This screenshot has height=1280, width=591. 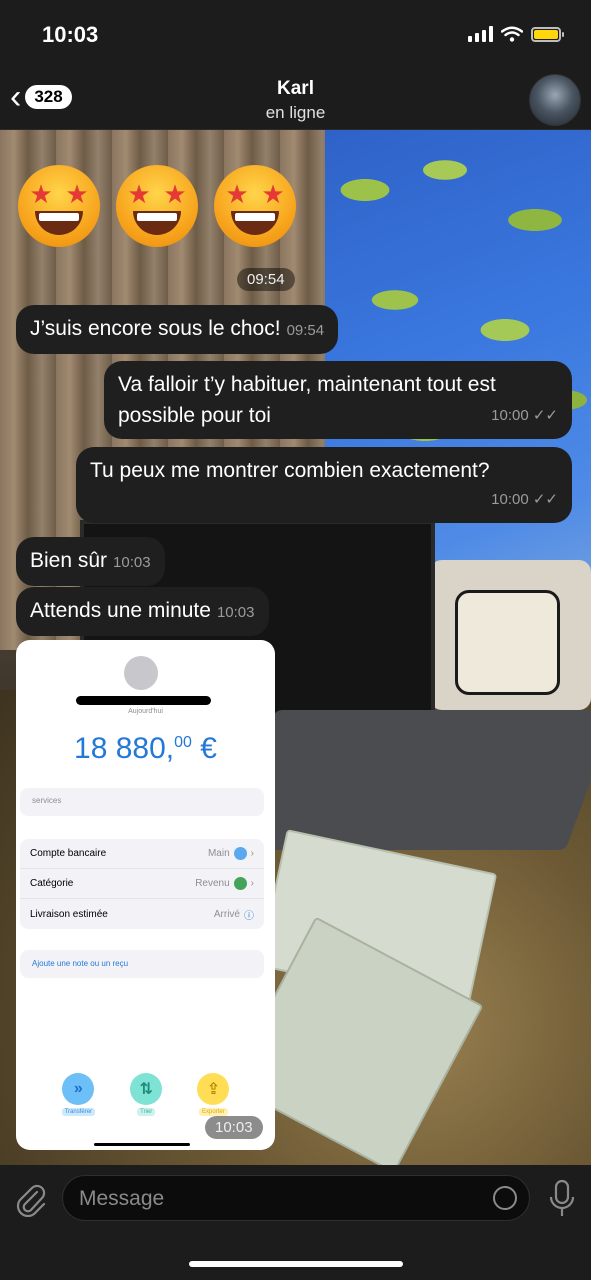 What do you see at coordinates (507, 642) in the screenshot?
I see `wallpaper-pillow` at bounding box center [507, 642].